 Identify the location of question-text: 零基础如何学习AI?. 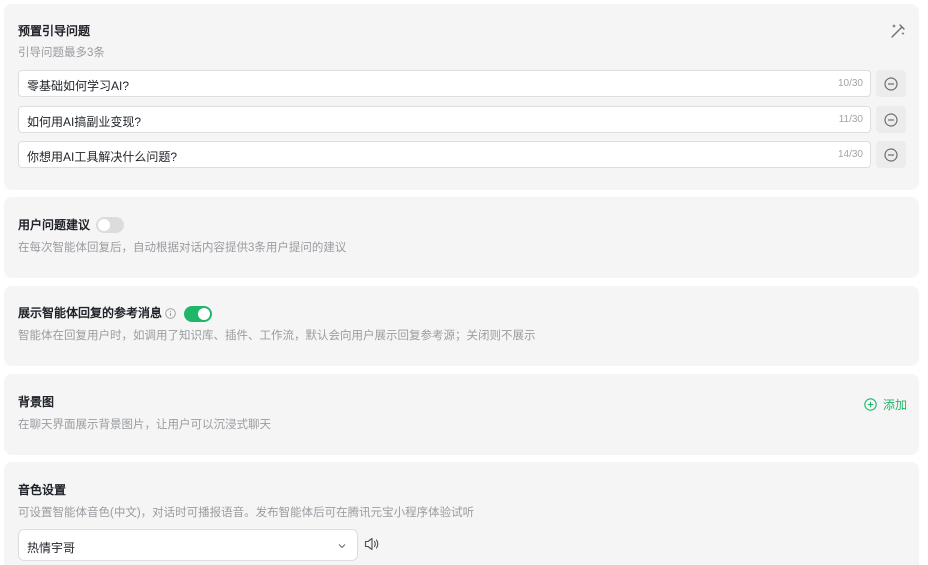
(78, 86).